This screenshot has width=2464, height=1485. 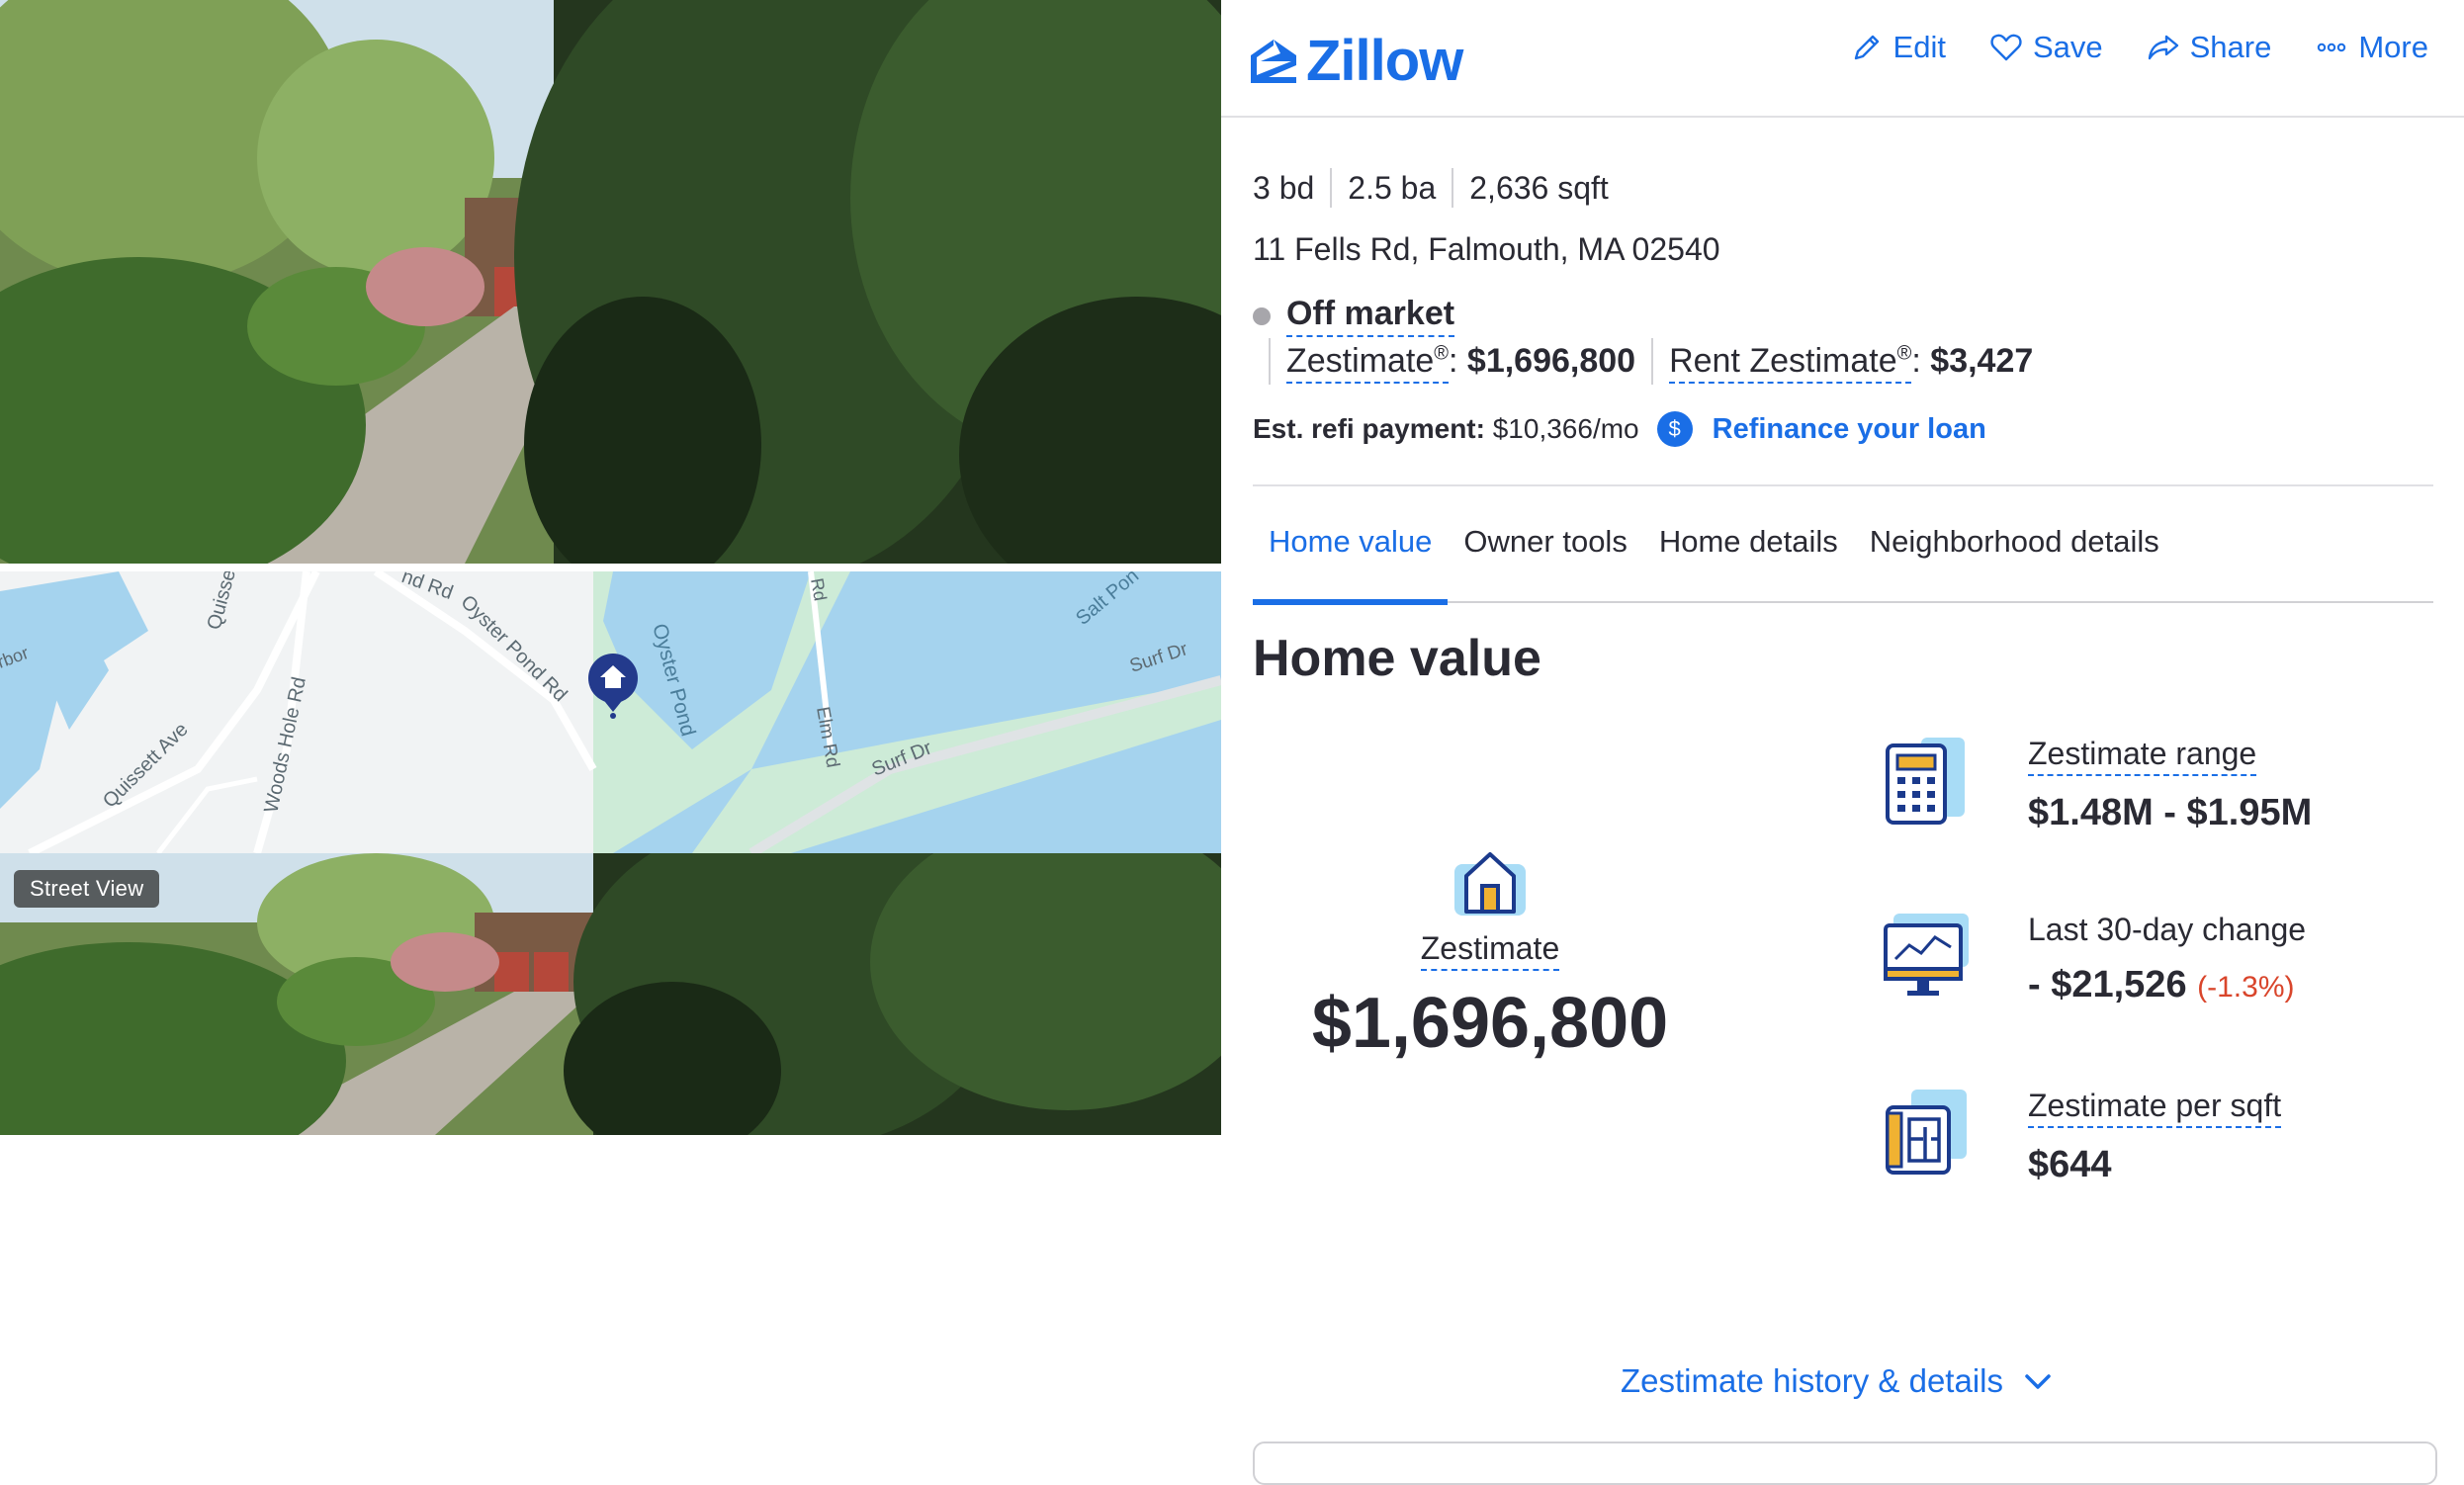 I want to click on zestimate-main-label: Zestimate, so click(x=1490, y=950).